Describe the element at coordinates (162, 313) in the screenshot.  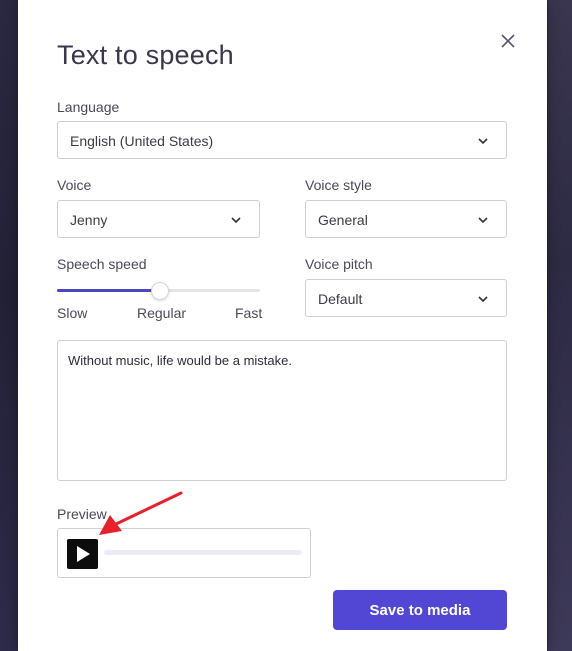
I see `speed-regular-label: Regular` at that location.